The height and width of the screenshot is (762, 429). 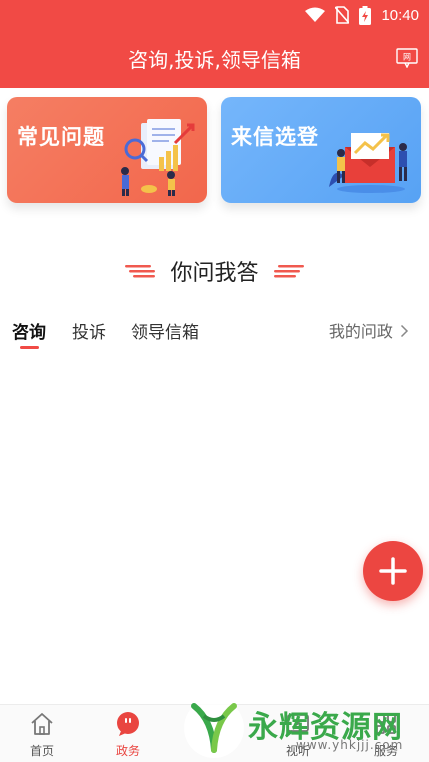 What do you see at coordinates (140, 271) in the screenshot?
I see `heading-left-decoration` at bounding box center [140, 271].